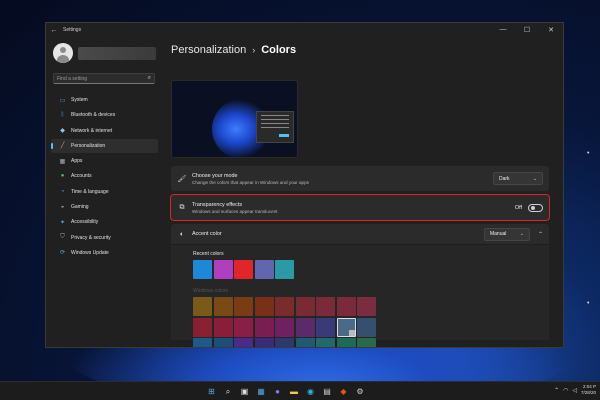 The image size is (600, 400). I want to click on palette-icon: ◐, so click(182, 234).